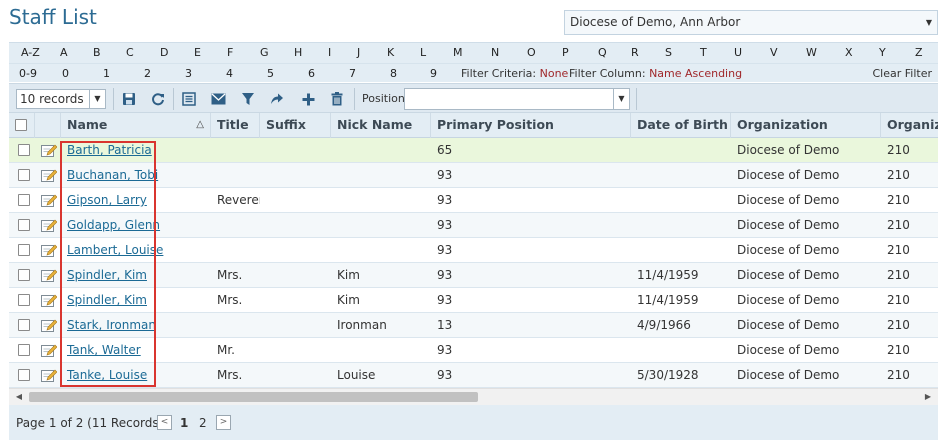 The width and height of the screenshot is (938, 440). I want to click on previous-page-button: <, so click(164, 422).